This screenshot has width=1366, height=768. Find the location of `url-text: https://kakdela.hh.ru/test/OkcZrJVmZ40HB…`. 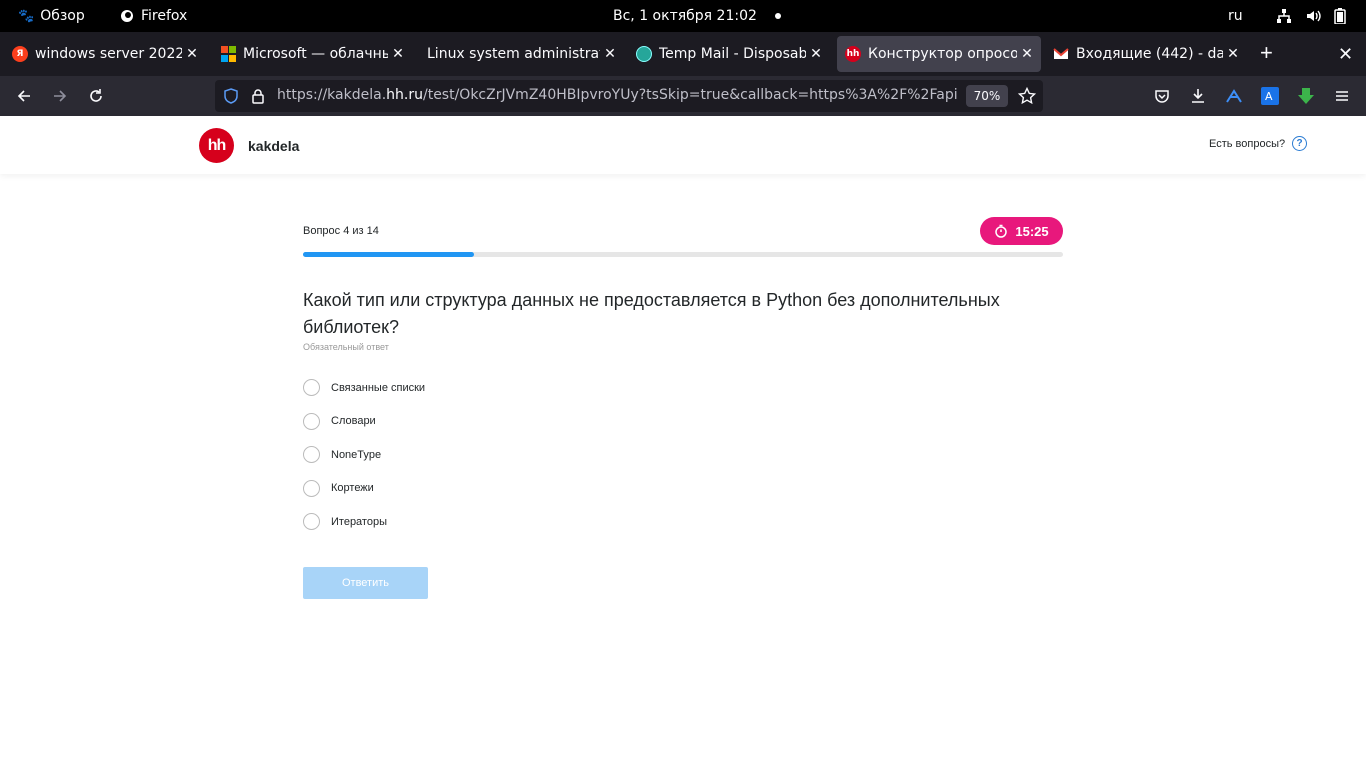

url-text: https://kakdela.hh.ru/test/OkcZrJVmZ40HB… is located at coordinates (618, 95).